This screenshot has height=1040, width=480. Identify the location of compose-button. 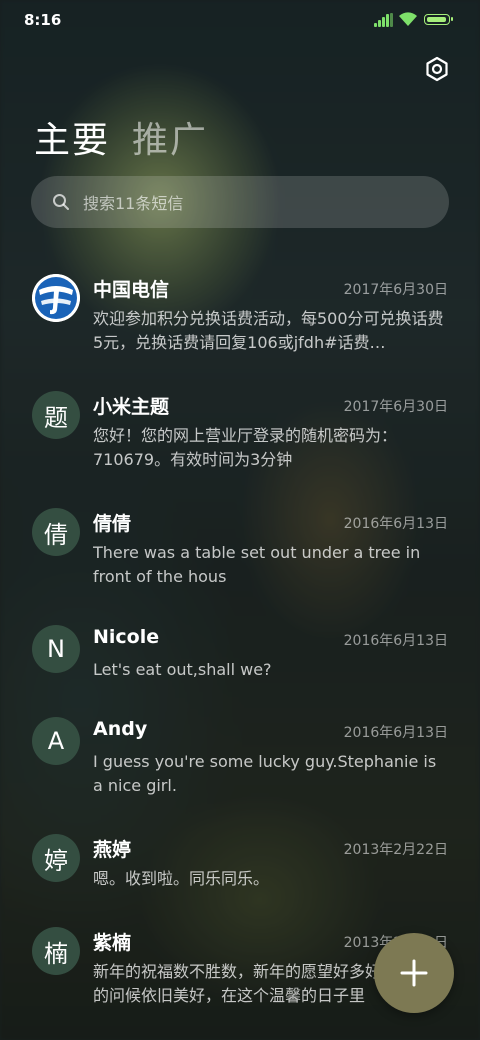
(414, 973).